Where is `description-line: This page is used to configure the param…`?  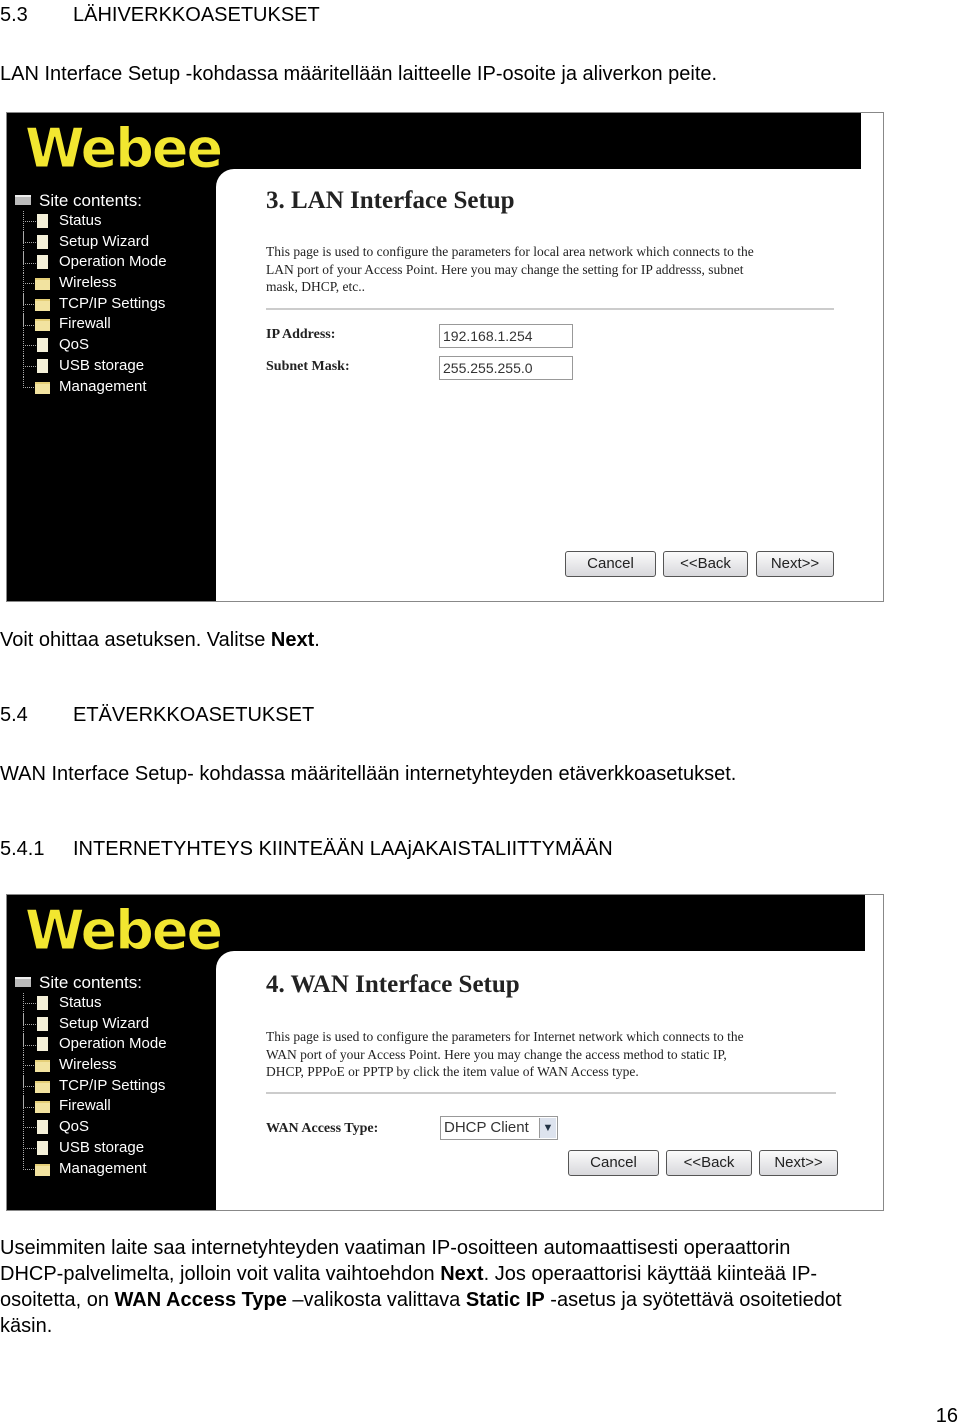 description-line: This page is used to configure the param… is located at coordinates (510, 251).